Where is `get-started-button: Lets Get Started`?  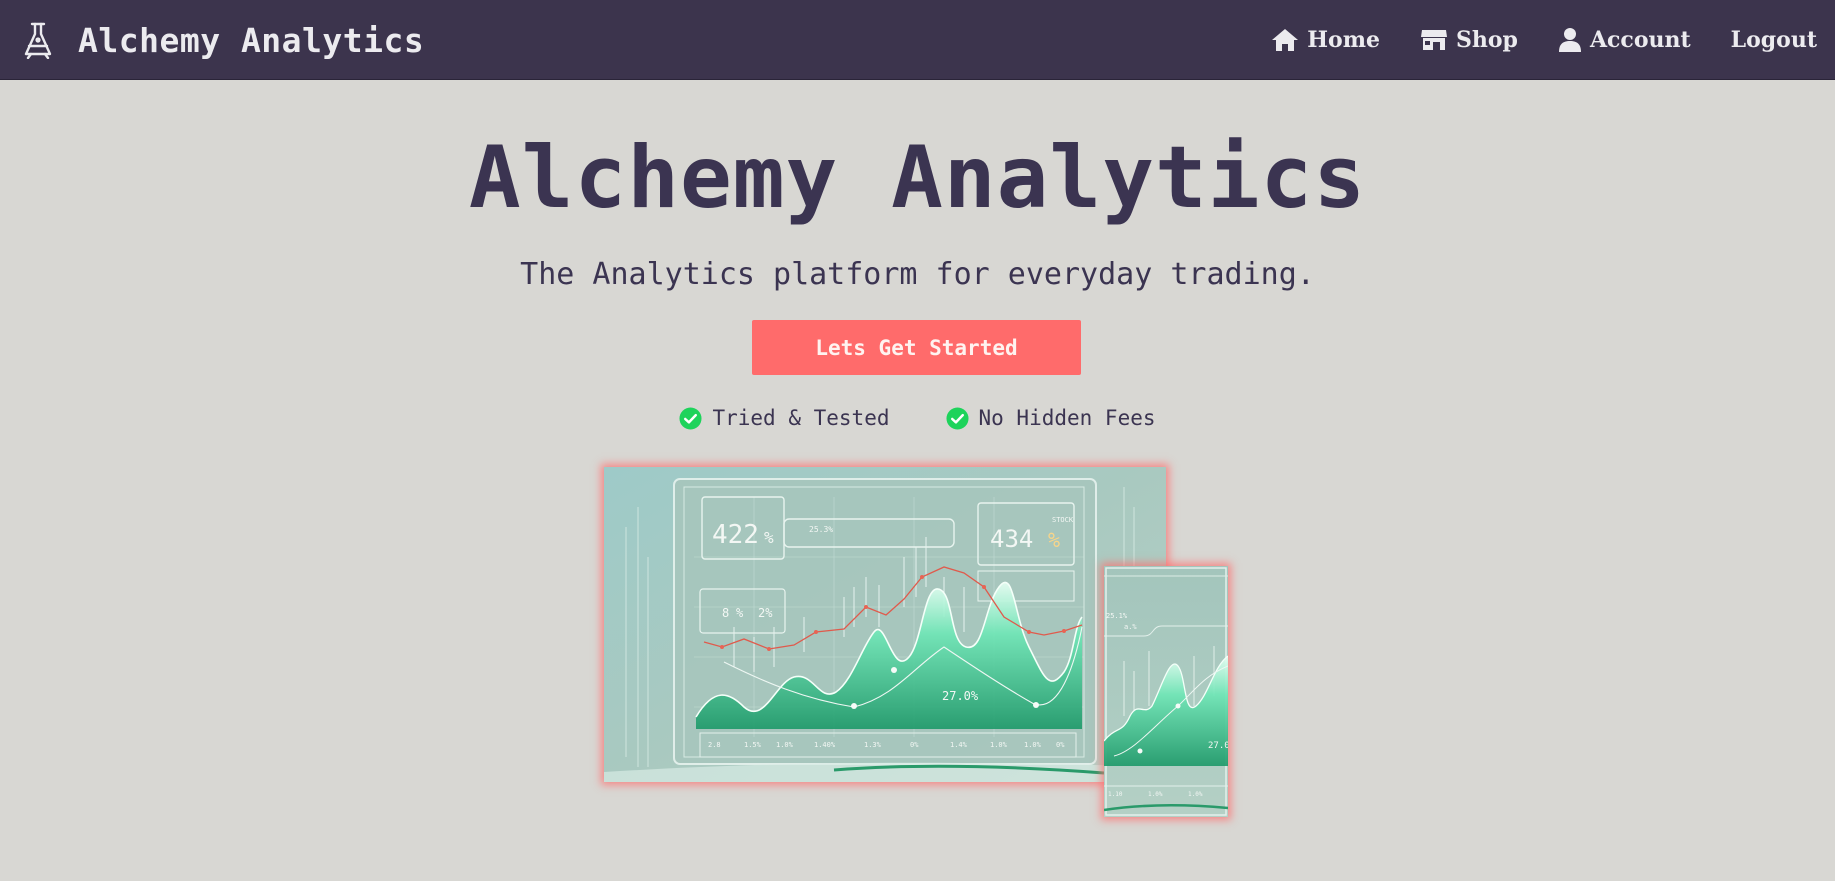
get-started-button: Lets Get Started is located at coordinates (916, 347).